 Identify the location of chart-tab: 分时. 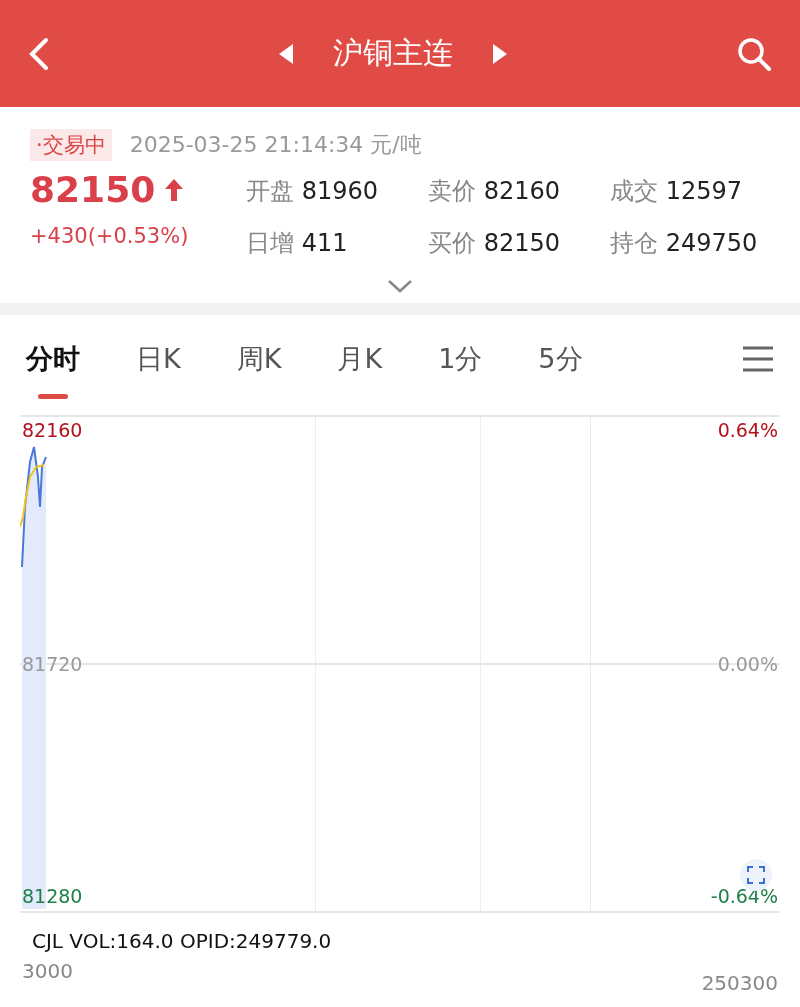
(53, 359).